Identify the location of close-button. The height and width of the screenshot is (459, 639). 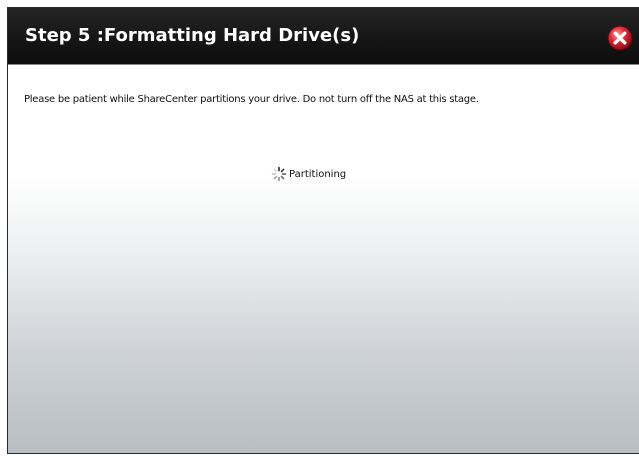
(620, 38).